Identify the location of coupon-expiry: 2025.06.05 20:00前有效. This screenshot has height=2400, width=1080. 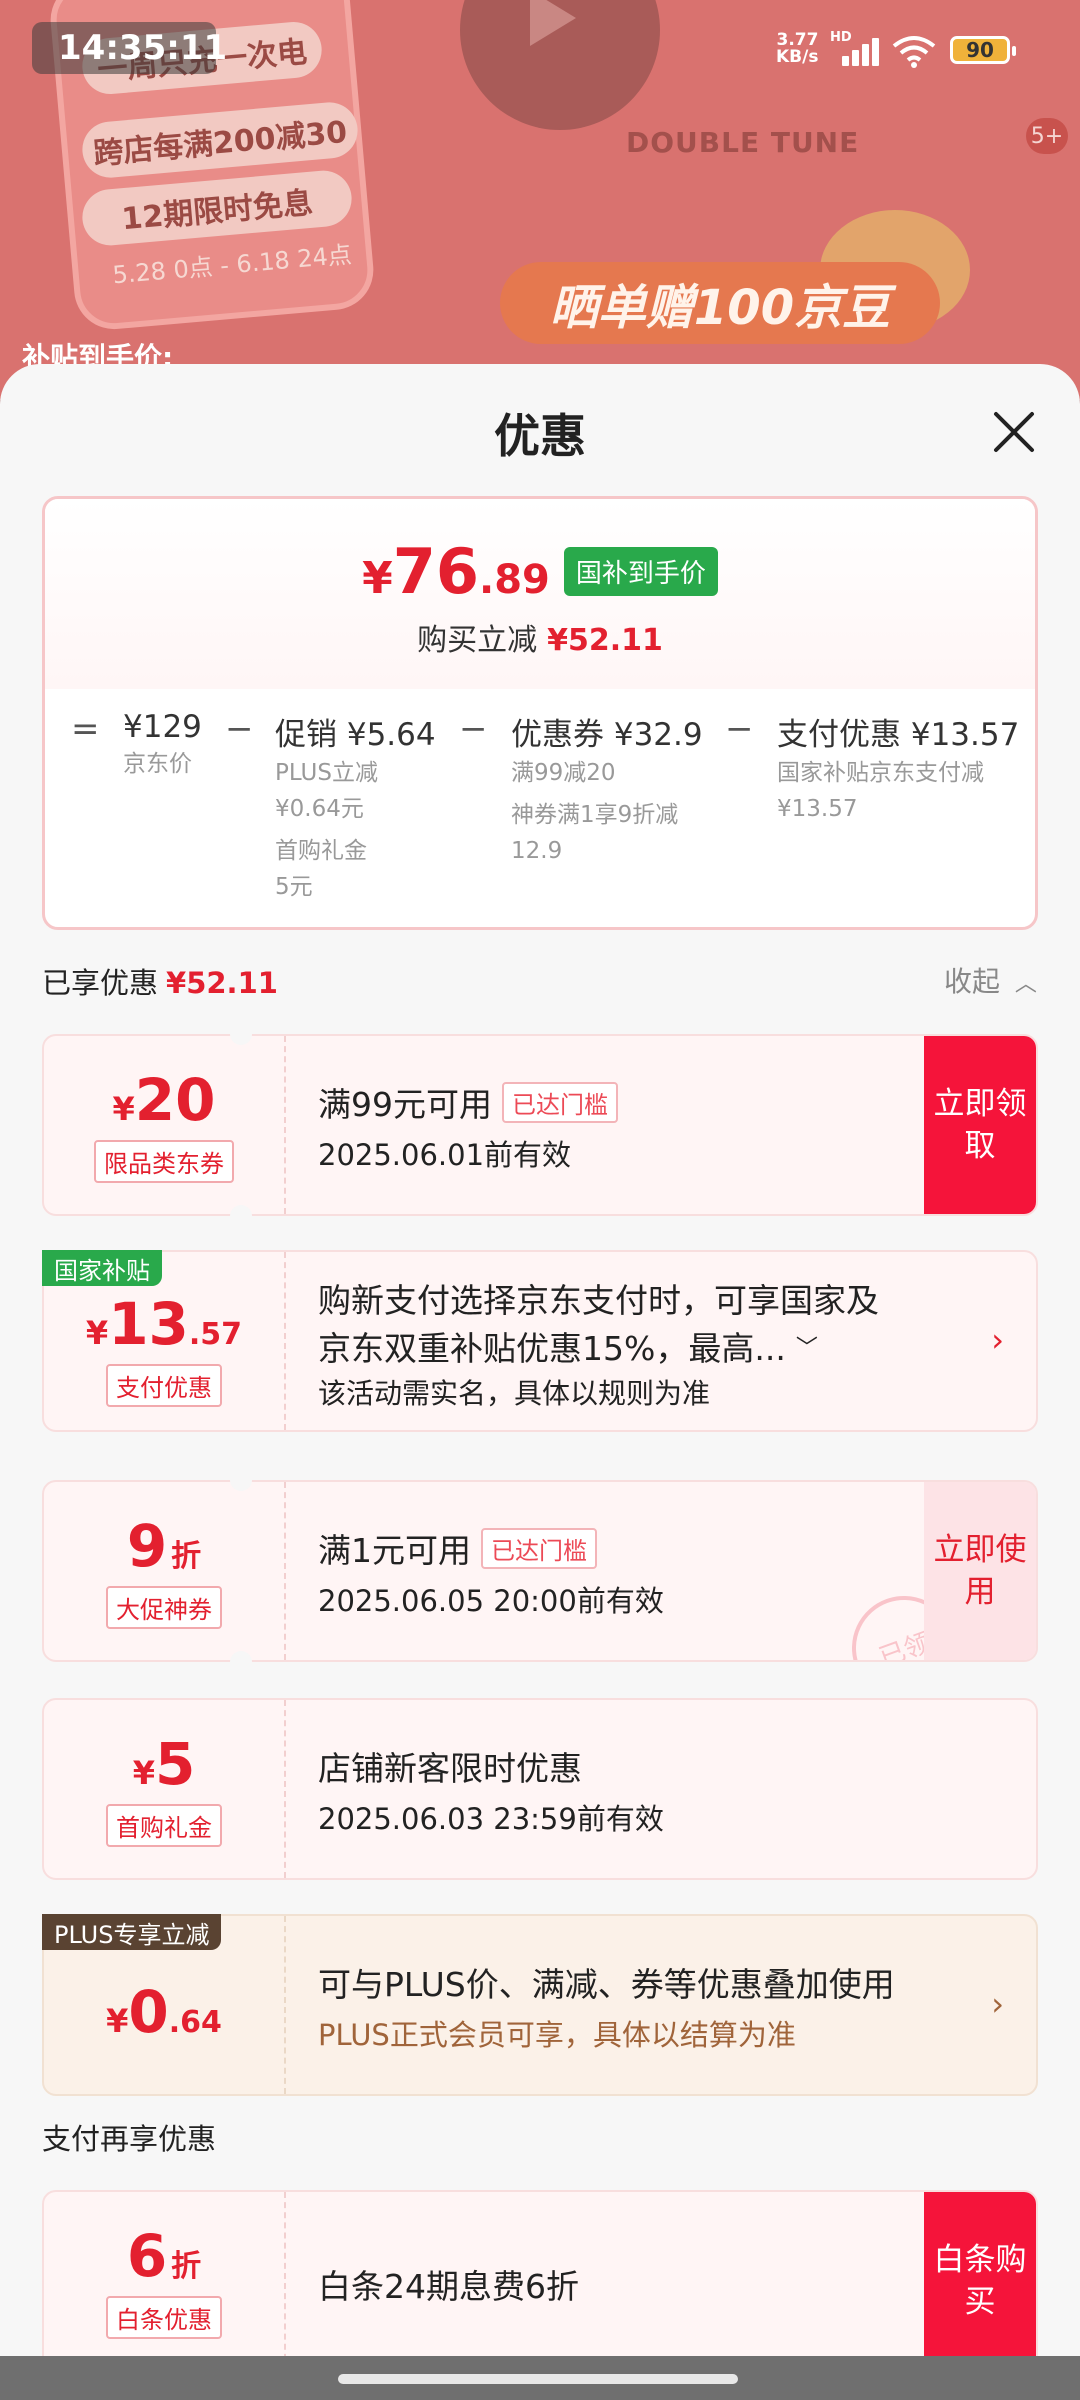
(491, 1601).